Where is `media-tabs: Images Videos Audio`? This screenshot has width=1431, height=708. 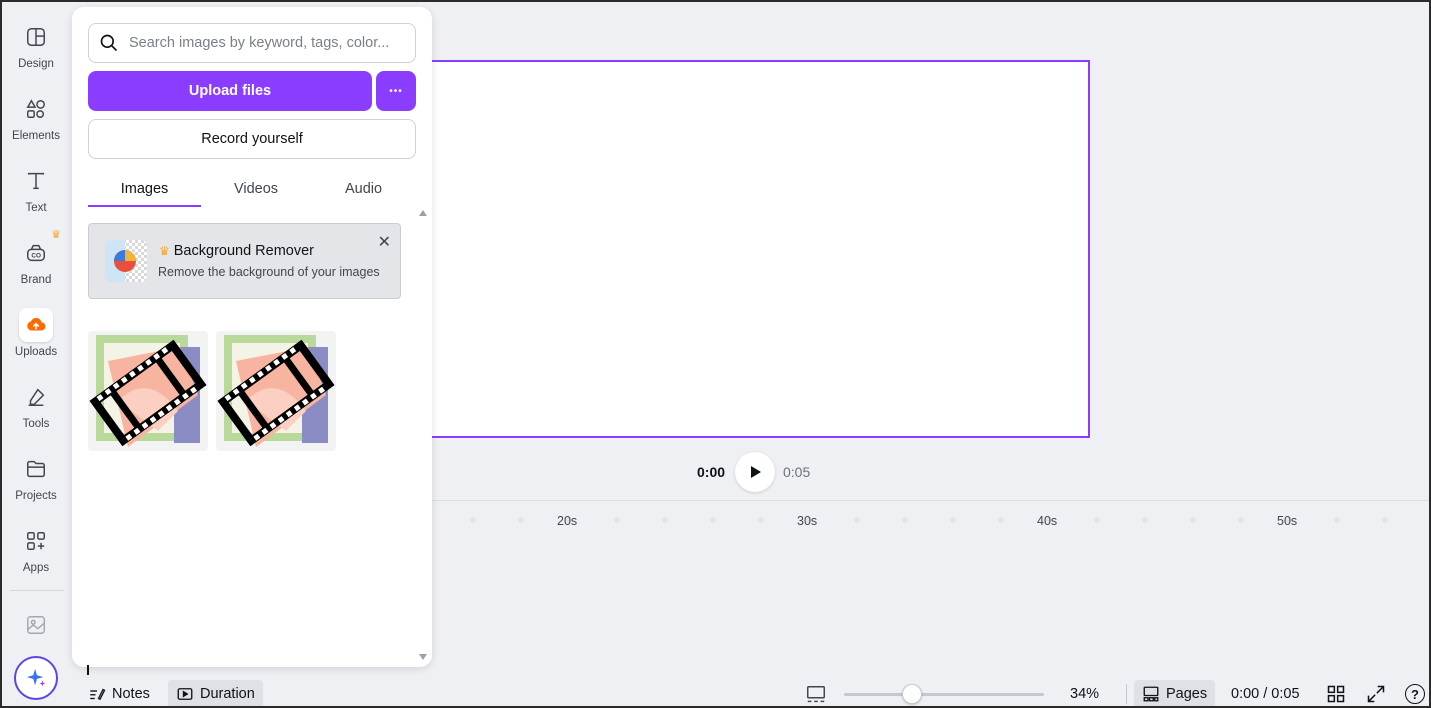
media-tabs: Images Videos Audio is located at coordinates (252, 189).